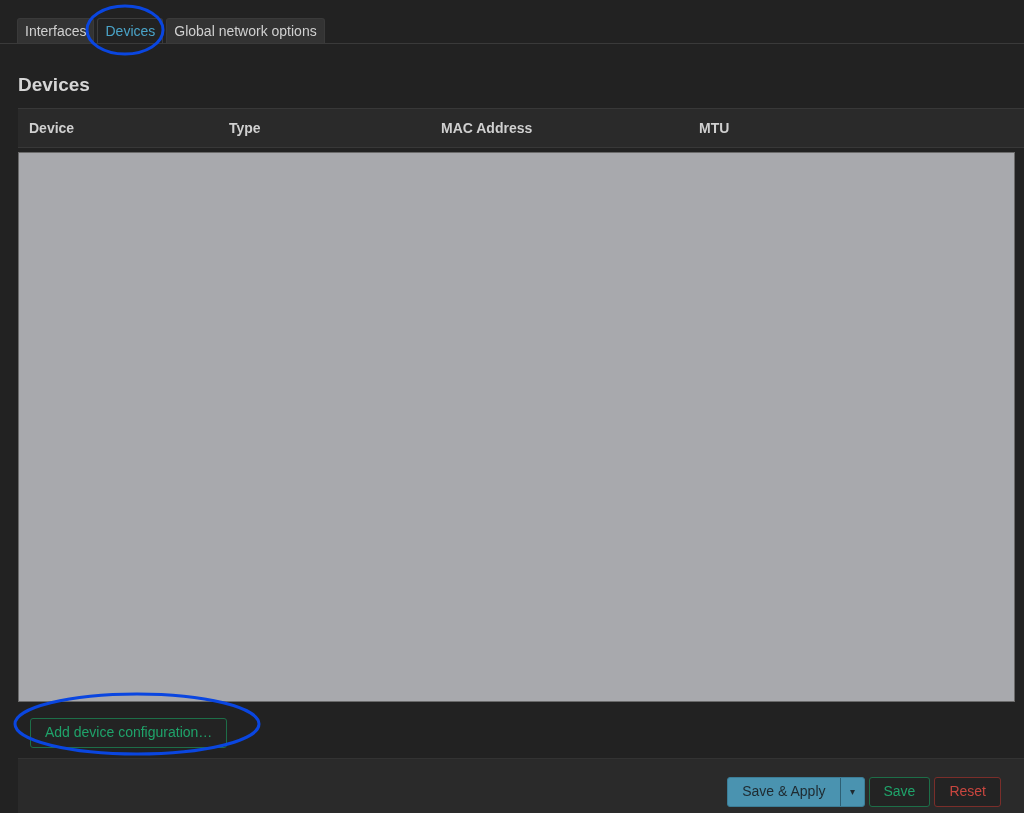 The width and height of the screenshot is (1024, 813). What do you see at coordinates (714, 127) in the screenshot?
I see `column-header: MTU` at bounding box center [714, 127].